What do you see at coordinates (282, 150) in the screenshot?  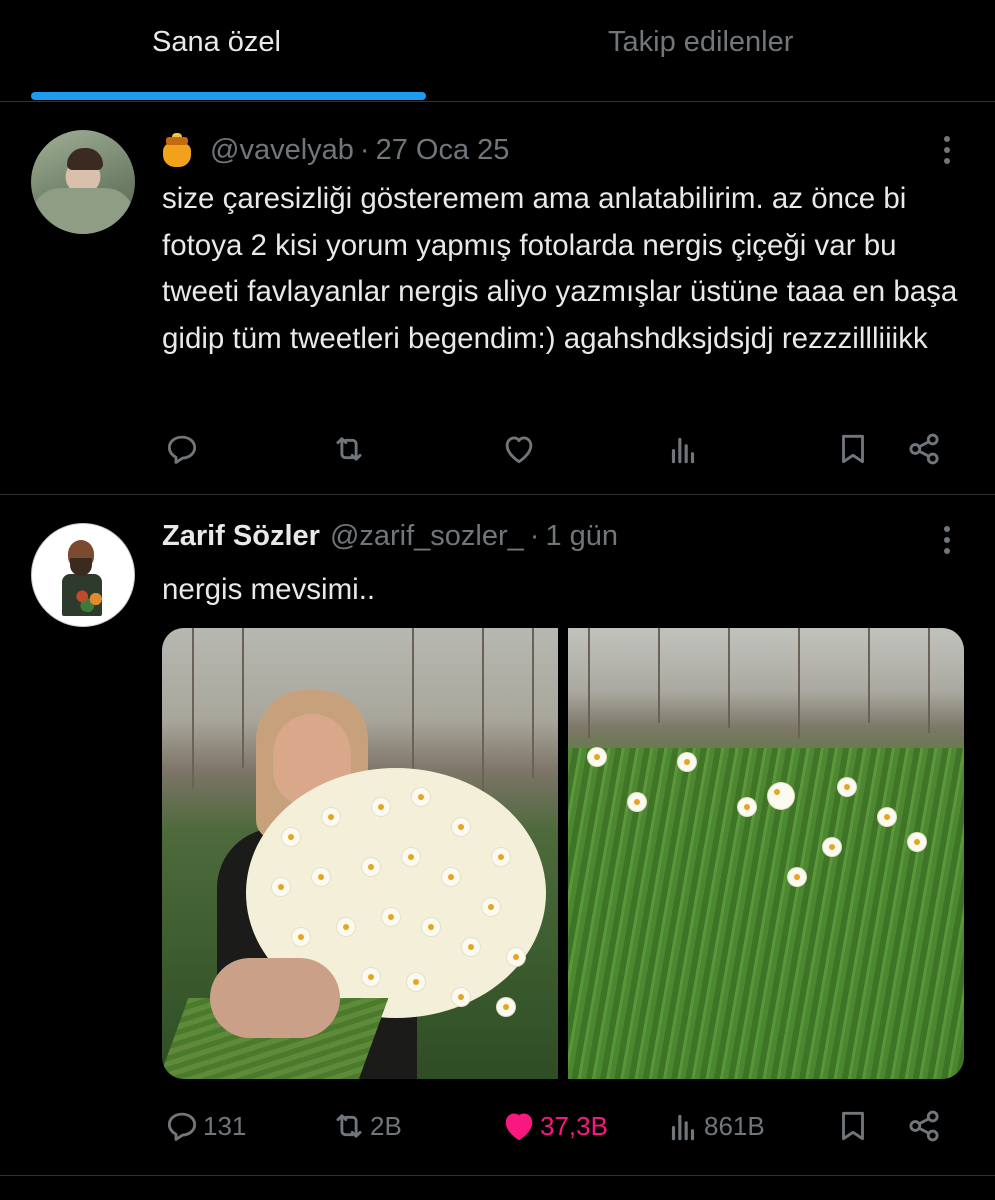 I see `author-handle: @vavelyab` at bounding box center [282, 150].